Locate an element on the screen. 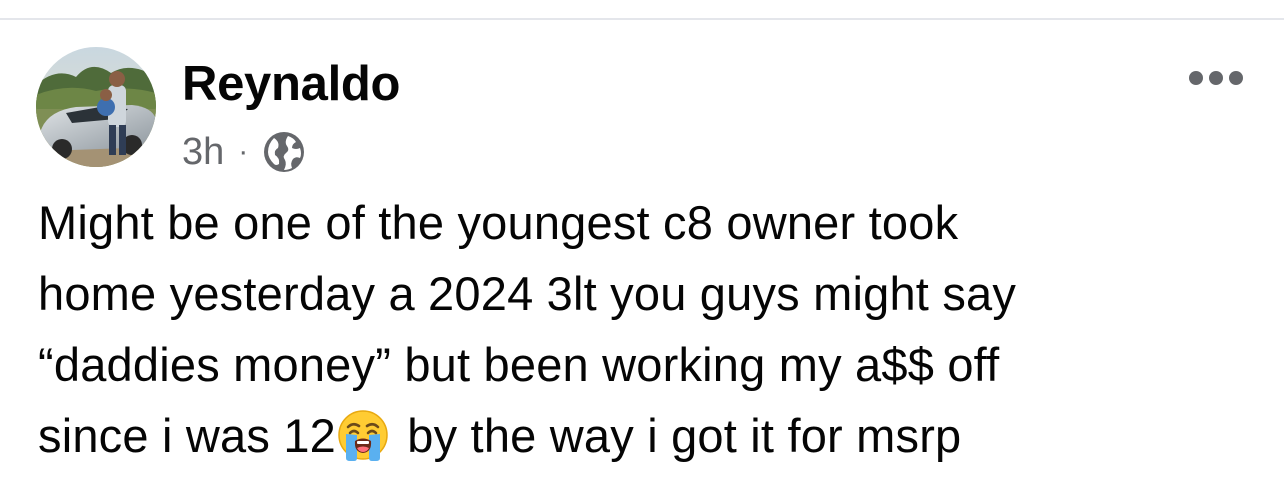  globe-icon is located at coordinates (284, 152).